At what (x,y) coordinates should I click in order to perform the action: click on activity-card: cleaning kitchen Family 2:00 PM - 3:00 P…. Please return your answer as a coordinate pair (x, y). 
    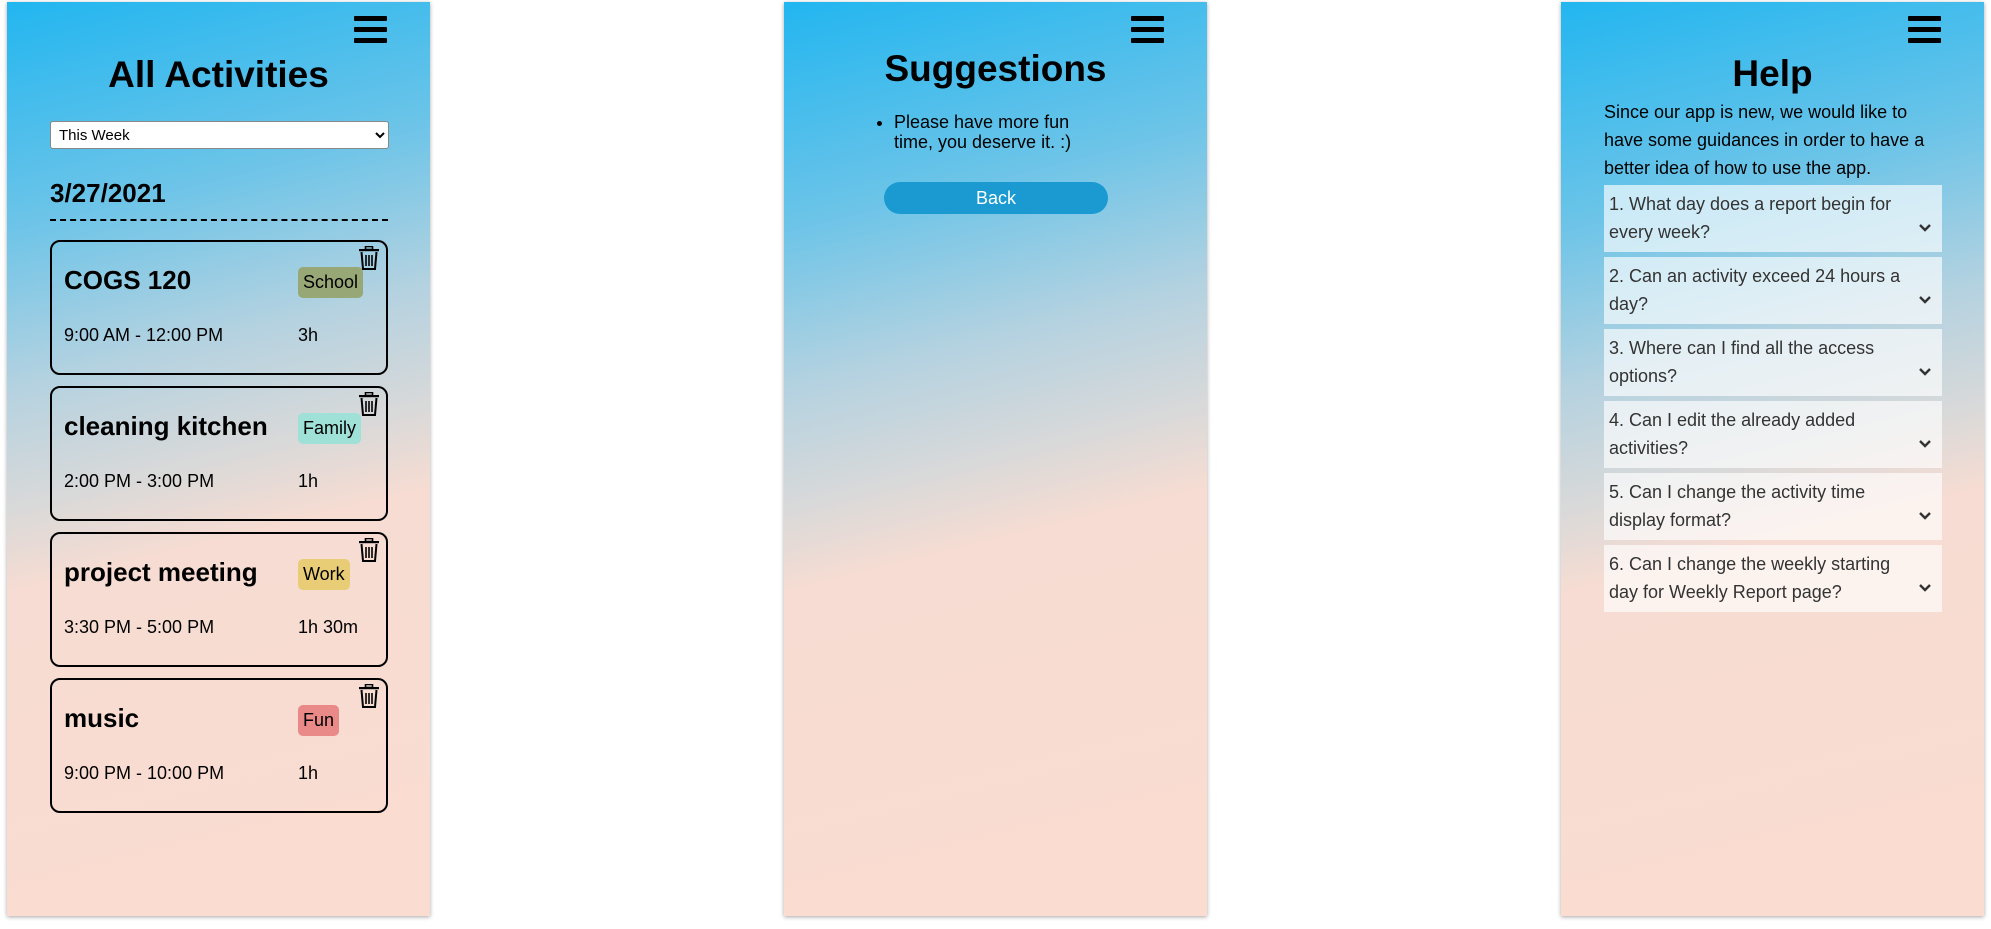
    Looking at the image, I should click on (219, 453).